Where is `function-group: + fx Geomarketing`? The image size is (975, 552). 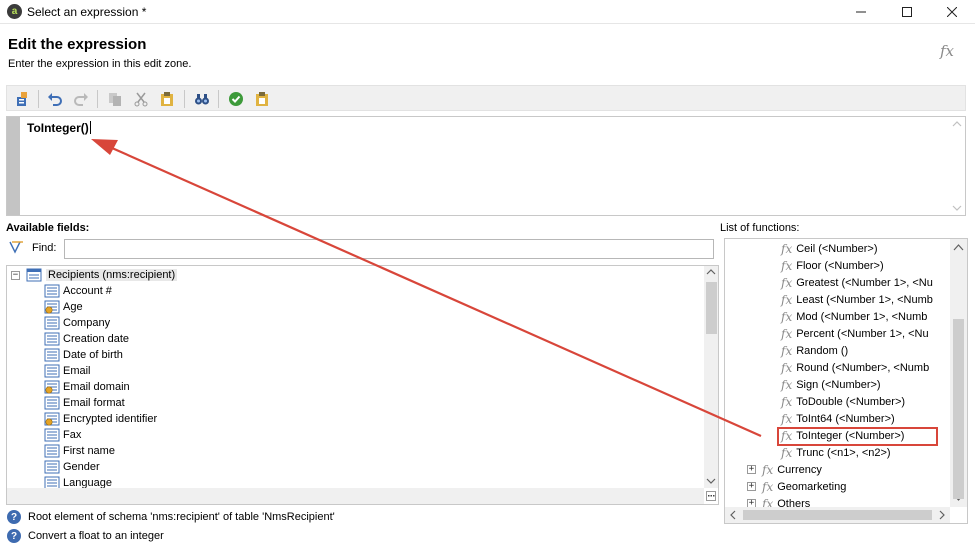 function-group: + fx Geomarketing is located at coordinates (796, 486).